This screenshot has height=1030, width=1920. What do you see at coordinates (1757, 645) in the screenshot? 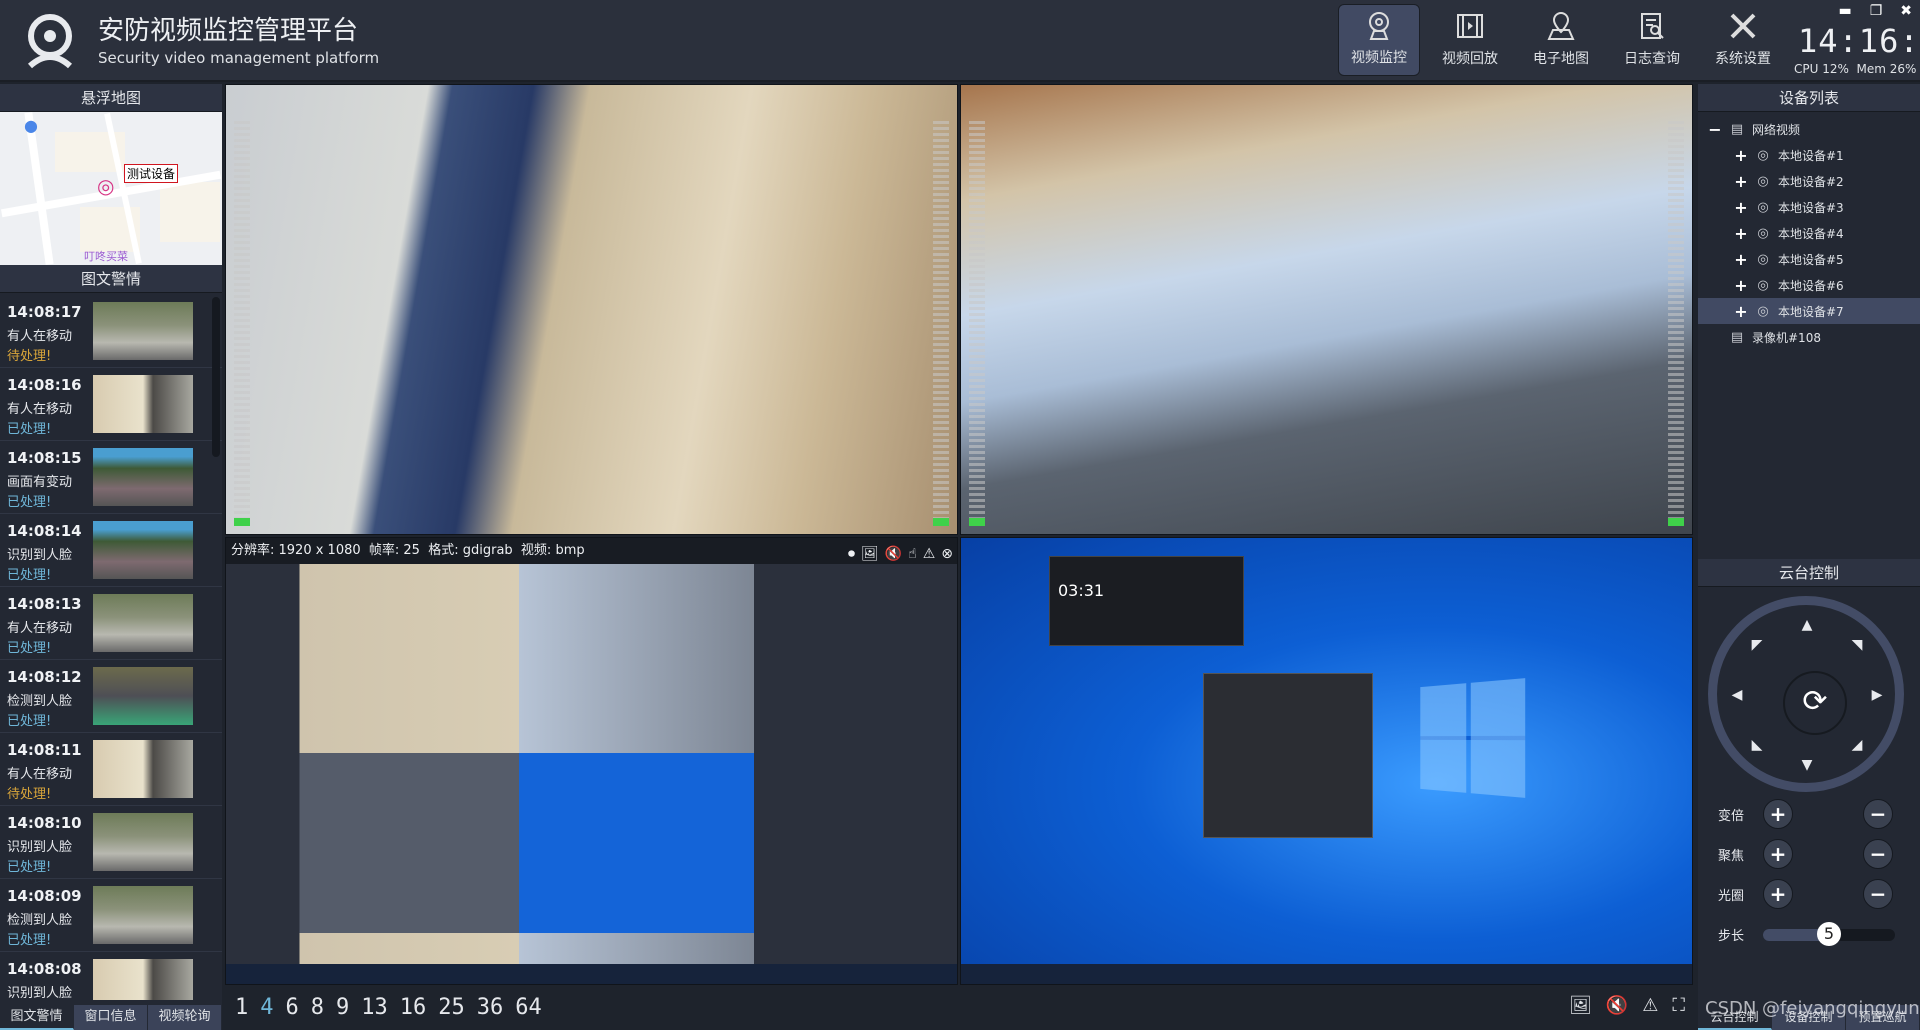
I see `ptz-up-left-button: ◤` at bounding box center [1757, 645].